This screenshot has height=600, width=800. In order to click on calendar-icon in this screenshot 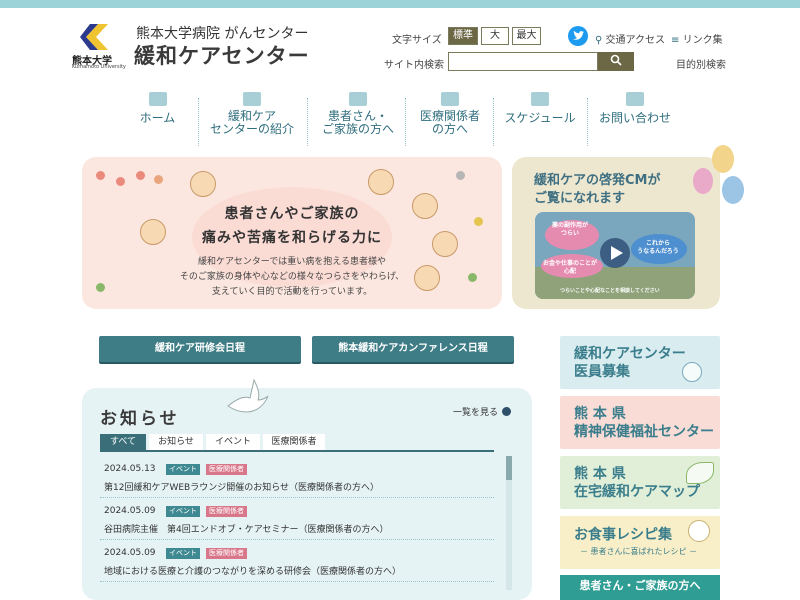, I will do `click(540, 99)`.